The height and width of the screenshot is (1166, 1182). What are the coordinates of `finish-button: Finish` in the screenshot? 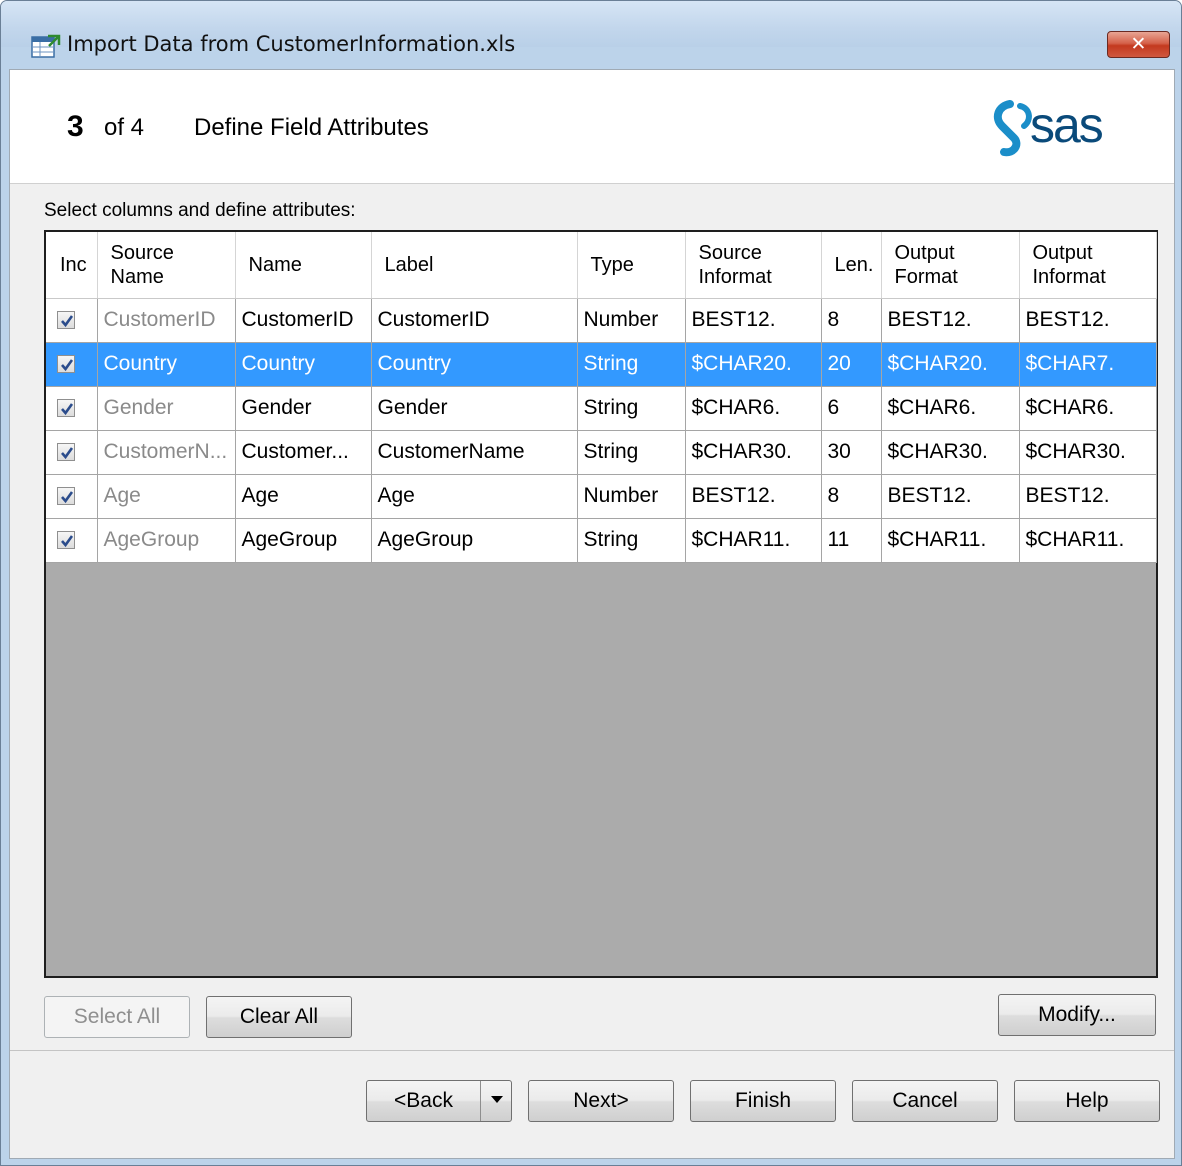 It's located at (763, 1101).